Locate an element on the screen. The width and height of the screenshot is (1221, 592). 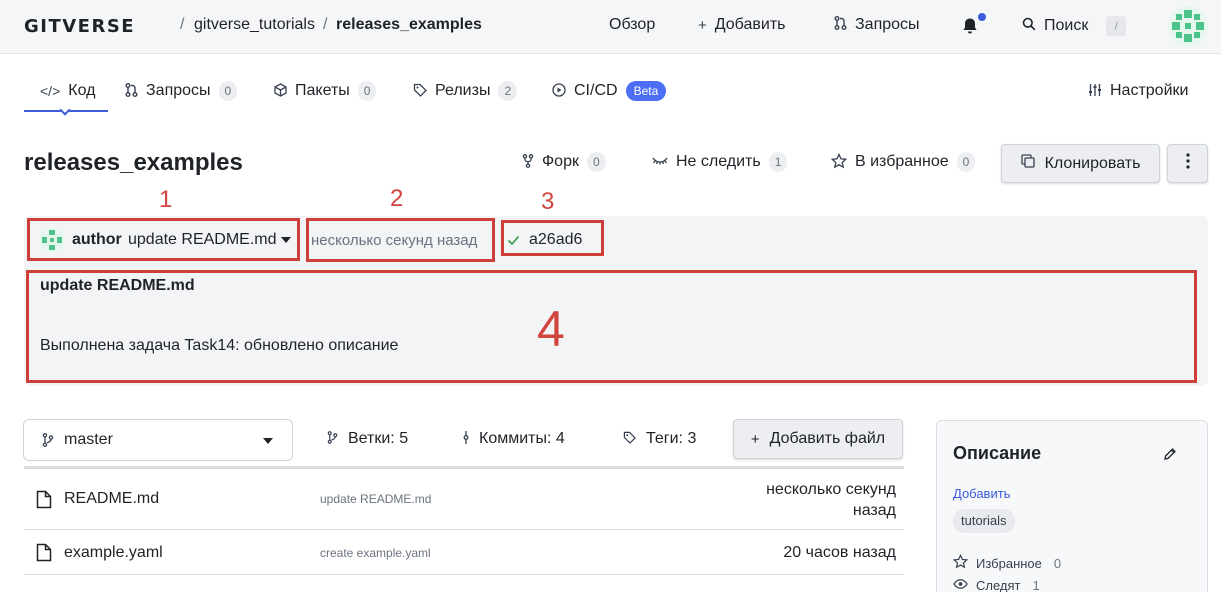
unwatch-label: Не следить is located at coordinates (718, 161).